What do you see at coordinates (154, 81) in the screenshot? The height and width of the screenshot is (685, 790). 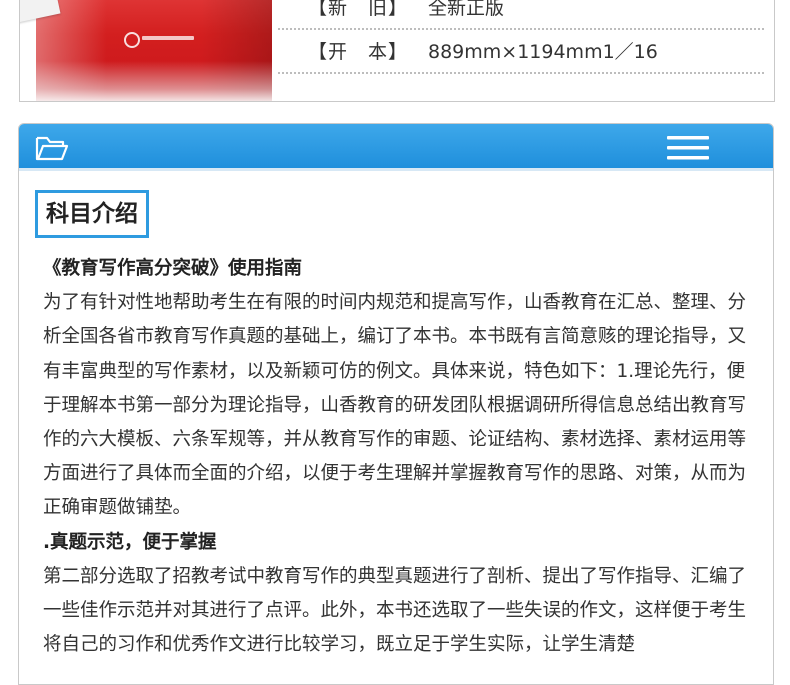 I see `book-page-edge` at bounding box center [154, 81].